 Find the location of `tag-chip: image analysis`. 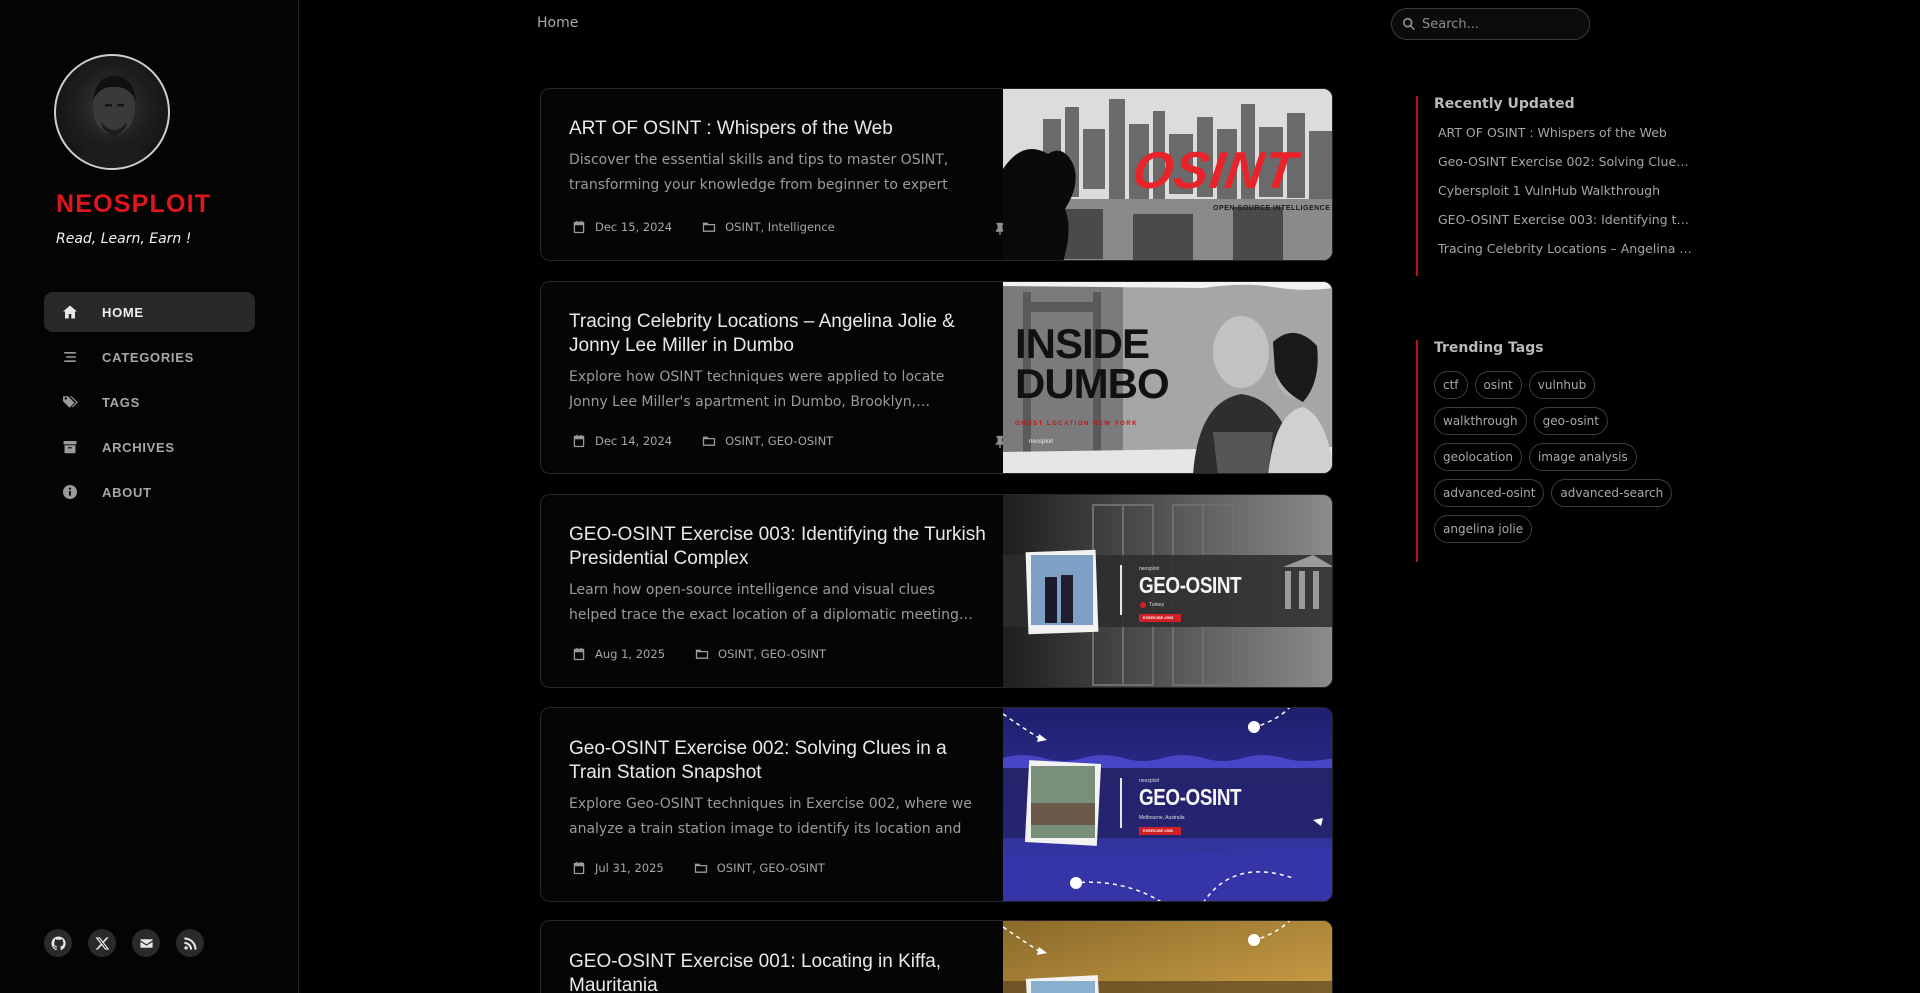

tag-chip: image analysis is located at coordinates (1582, 457).